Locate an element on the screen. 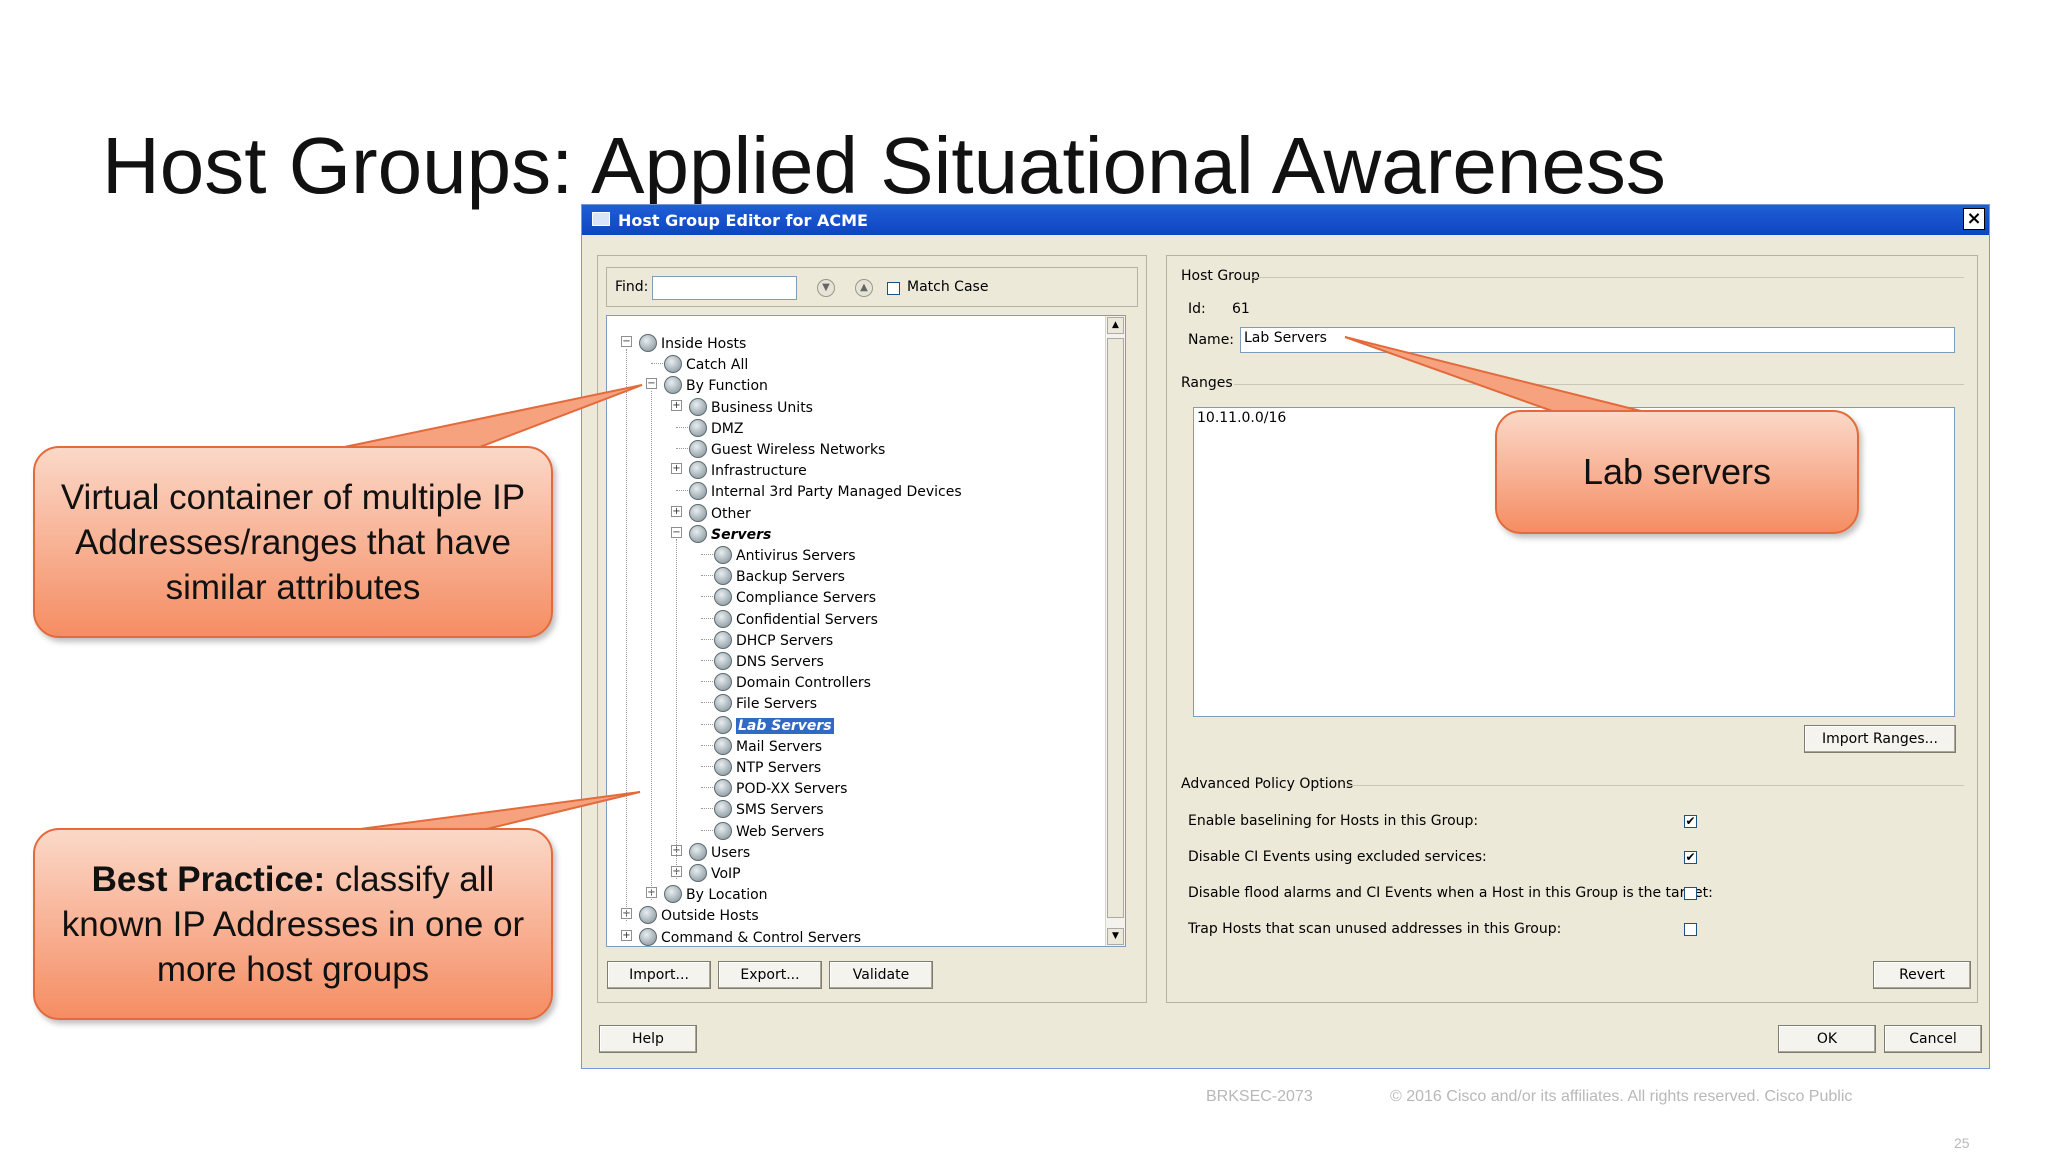 This screenshot has height=1152, width=2048. lab-servers-callout: Lab servers is located at coordinates (1677, 472).